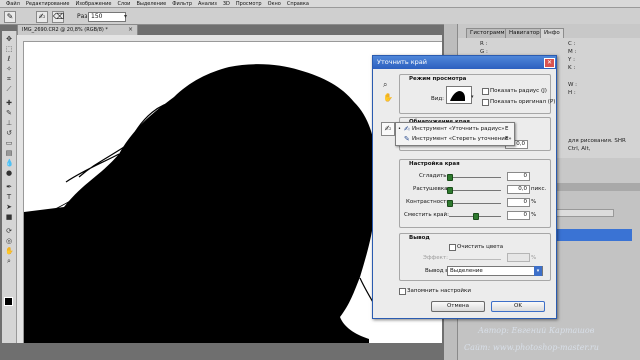 This screenshot has width=640, height=360. I want to click on marquee-tool-icon: ⬚, so click(9, 49).